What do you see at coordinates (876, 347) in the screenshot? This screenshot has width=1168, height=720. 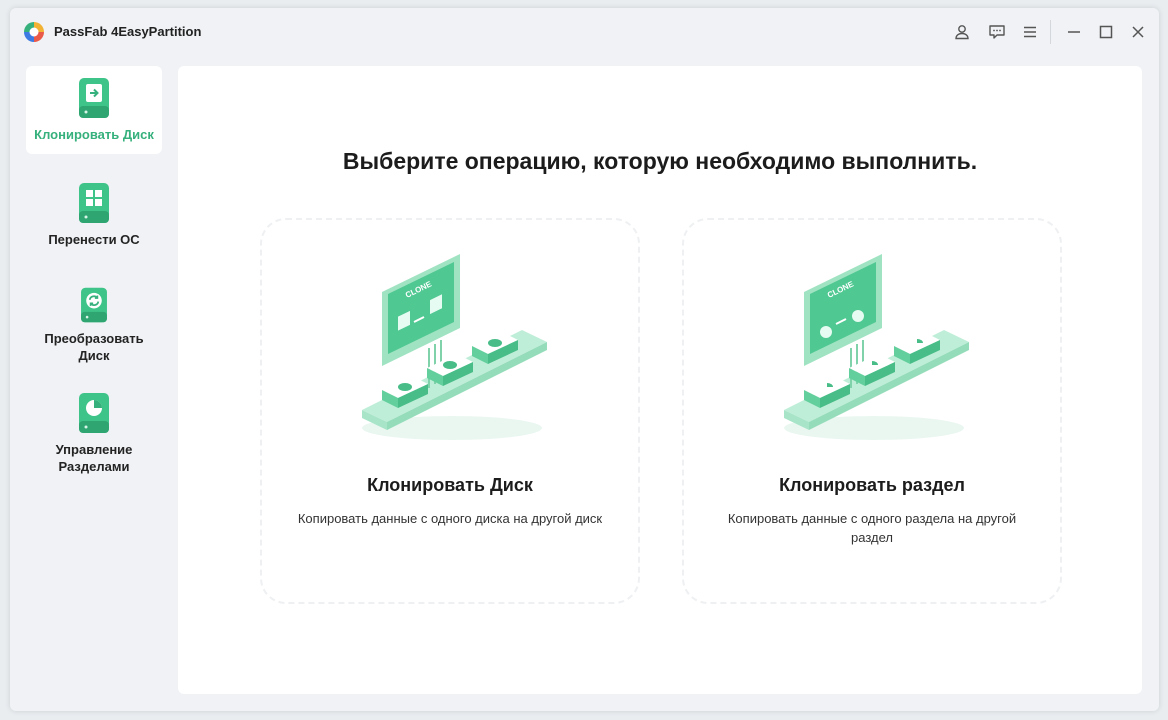 I see `clone-partition-illustration: CLONE` at bounding box center [876, 347].